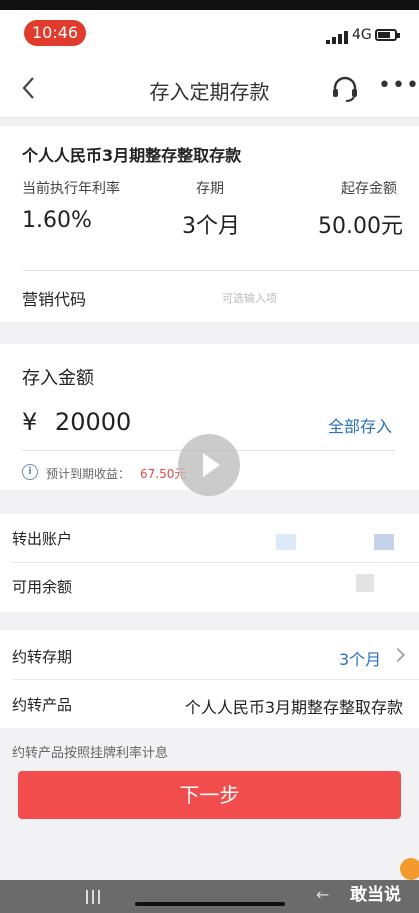  Describe the element at coordinates (210, 189) in the screenshot. I see `term-label: 存期` at that location.